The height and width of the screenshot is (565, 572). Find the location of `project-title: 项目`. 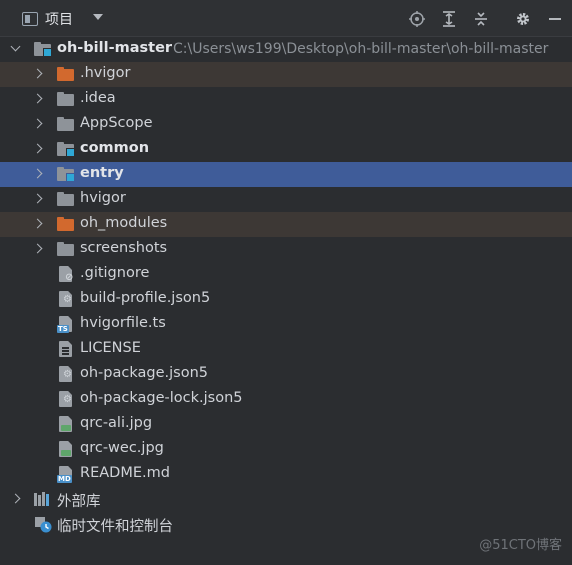

project-title: 项目 is located at coordinates (59, 20).